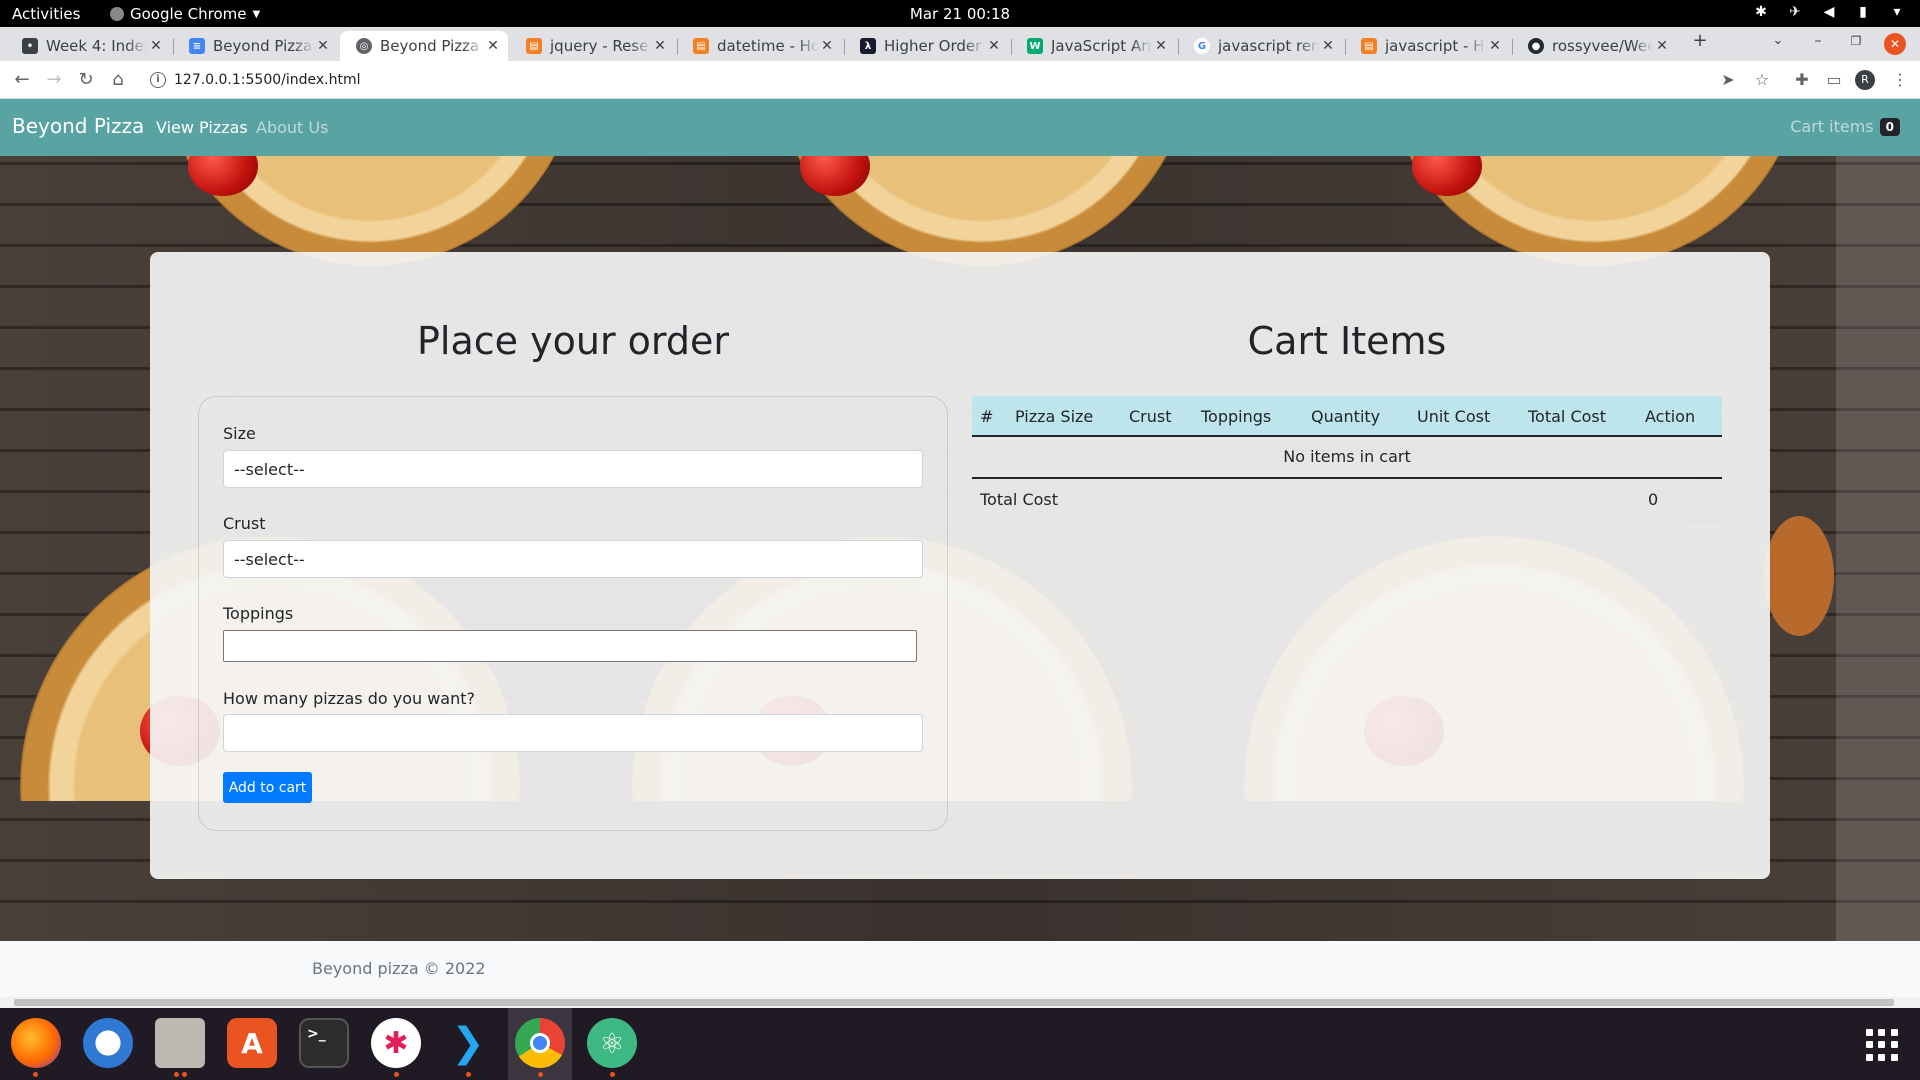  Describe the element at coordinates (36, 1043) in the screenshot. I see `firefox-icon` at that location.